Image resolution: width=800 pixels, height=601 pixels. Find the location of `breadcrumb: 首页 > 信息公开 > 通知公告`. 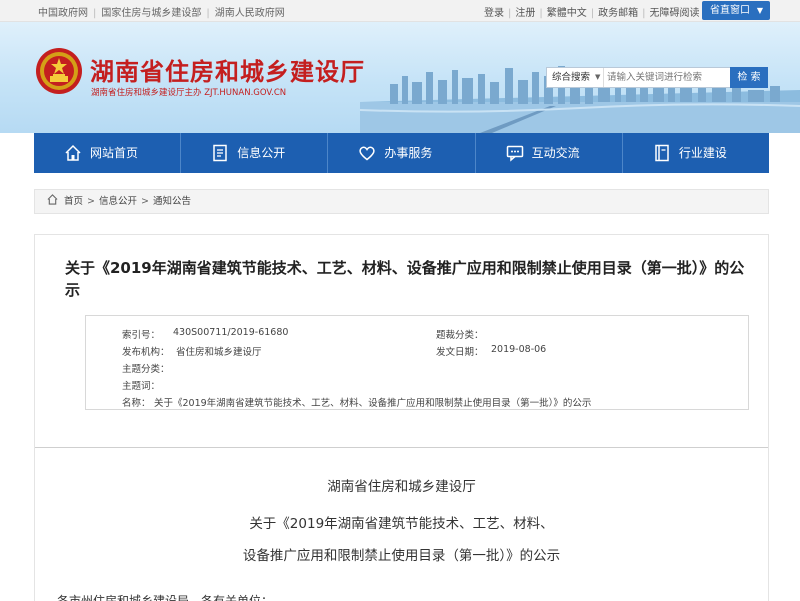

breadcrumb: 首页 > 信息公开 > 通知公告 is located at coordinates (401, 201).